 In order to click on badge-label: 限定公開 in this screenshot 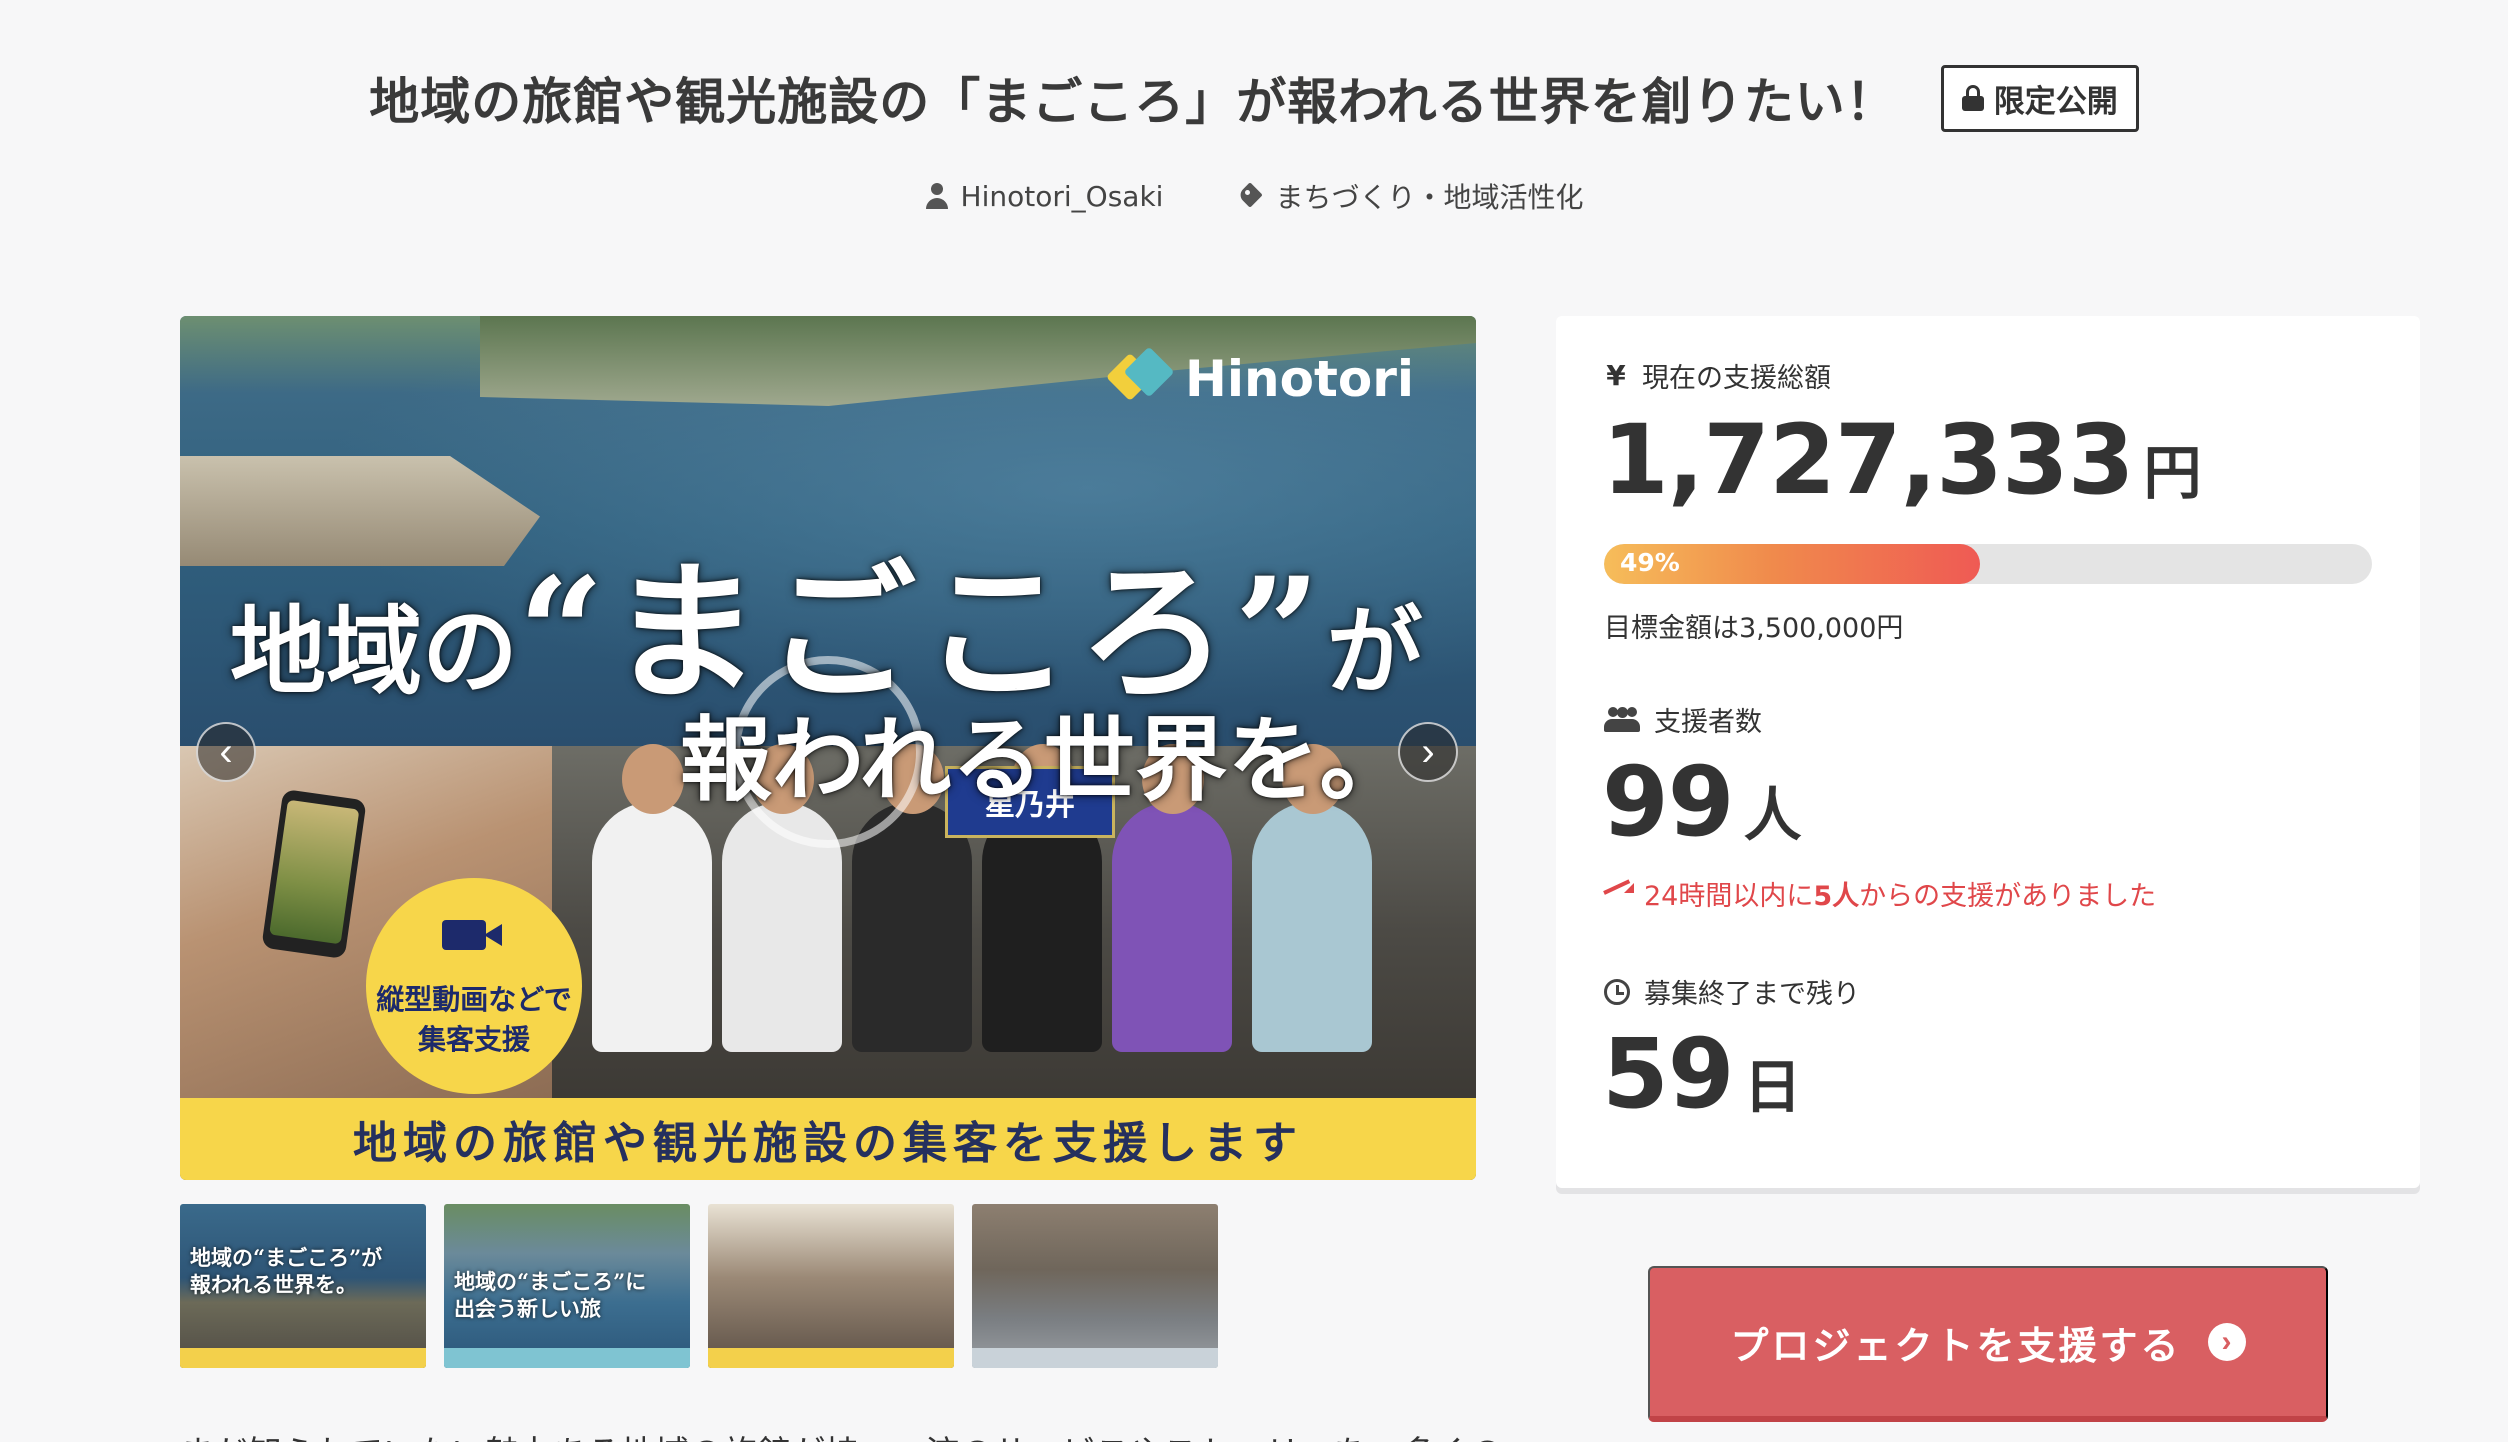, I will do `click(2055, 101)`.